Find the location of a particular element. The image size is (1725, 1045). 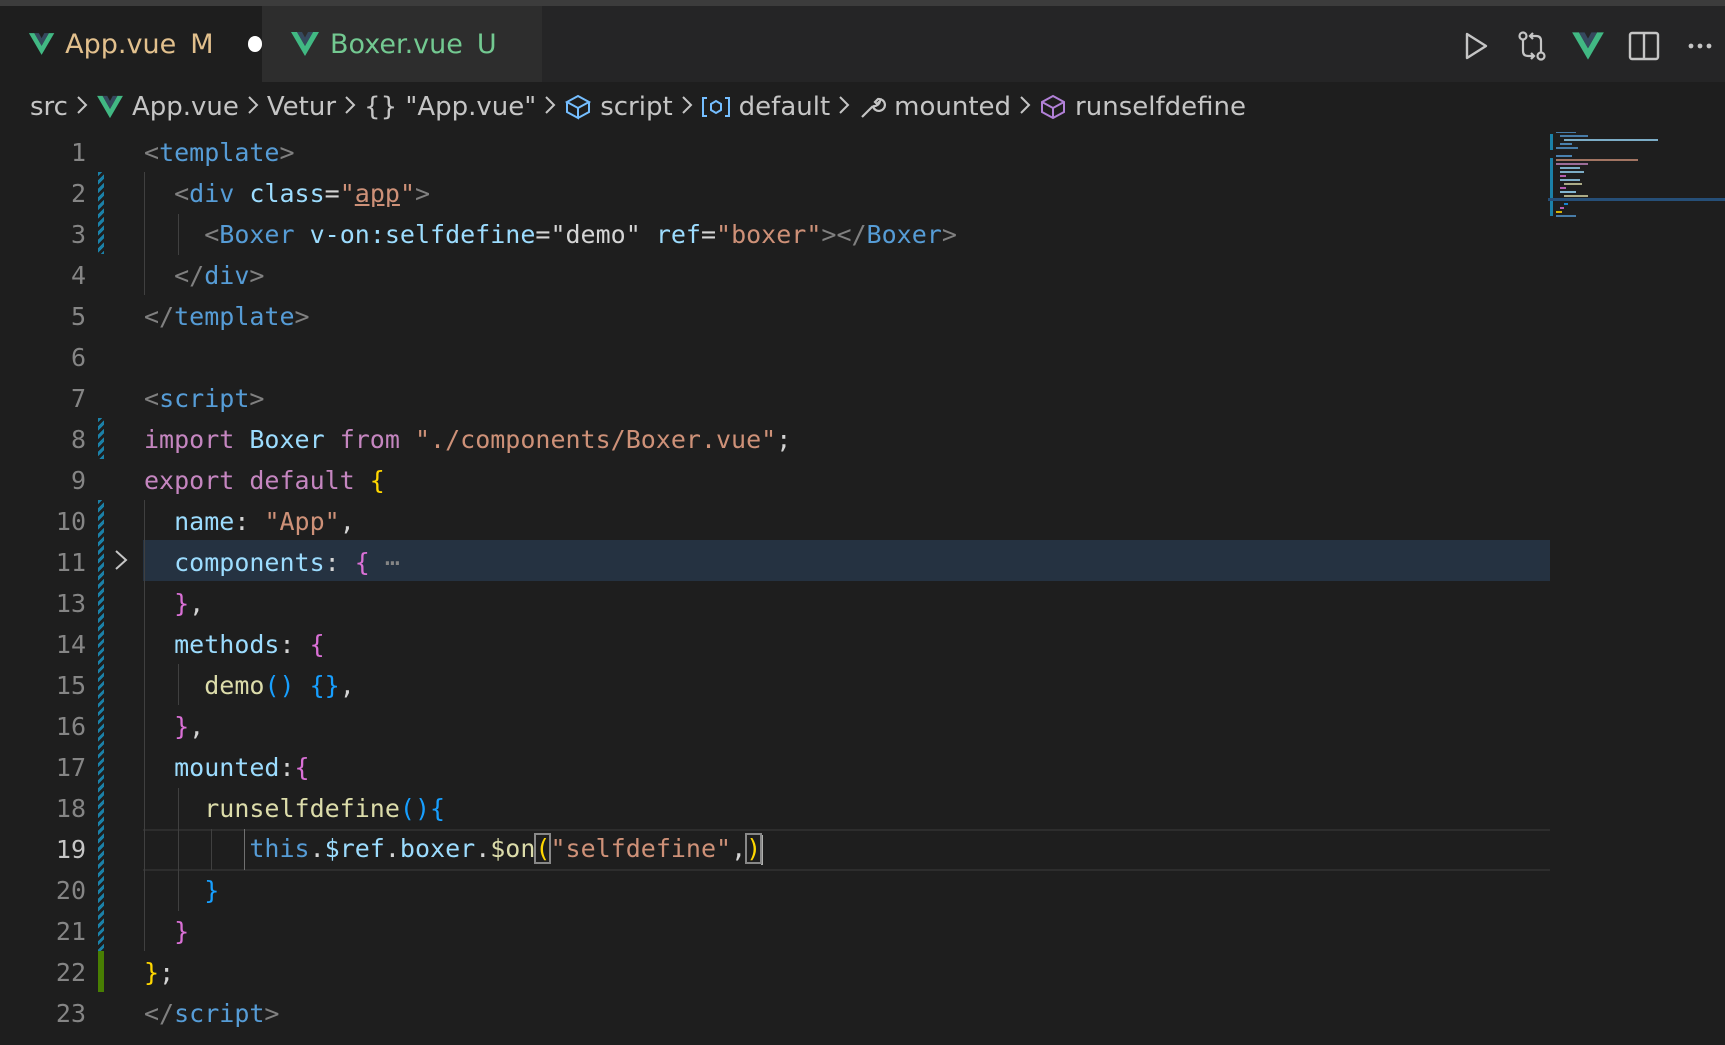

run-icon is located at coordinates (1476, 46).